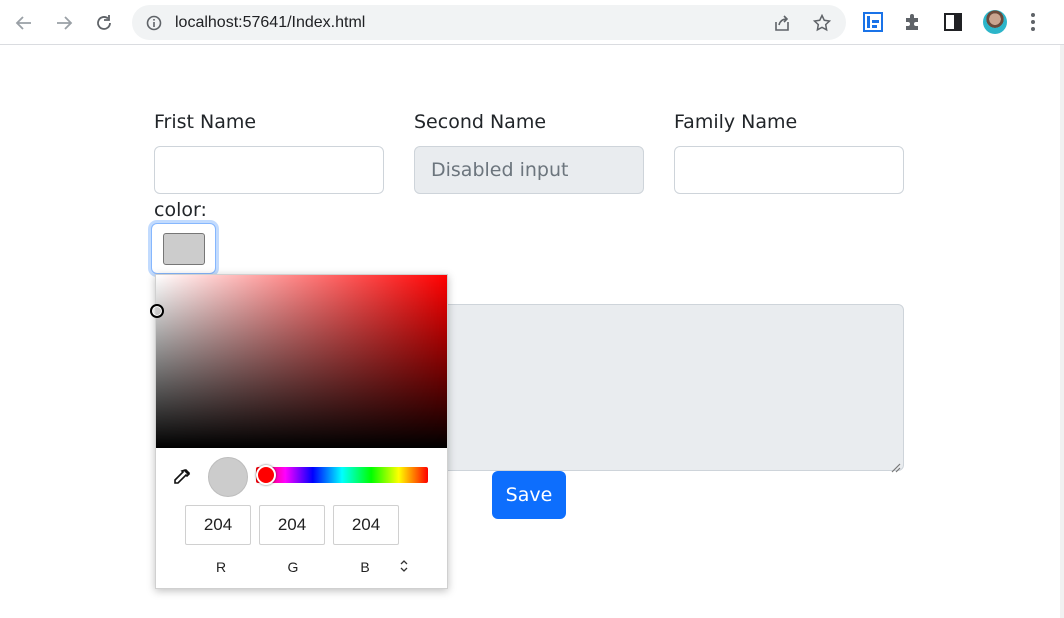  What do you see at coordinates (266, 475) in the screenshot?
I see `hue-handle` at bounding box center [266, 475].